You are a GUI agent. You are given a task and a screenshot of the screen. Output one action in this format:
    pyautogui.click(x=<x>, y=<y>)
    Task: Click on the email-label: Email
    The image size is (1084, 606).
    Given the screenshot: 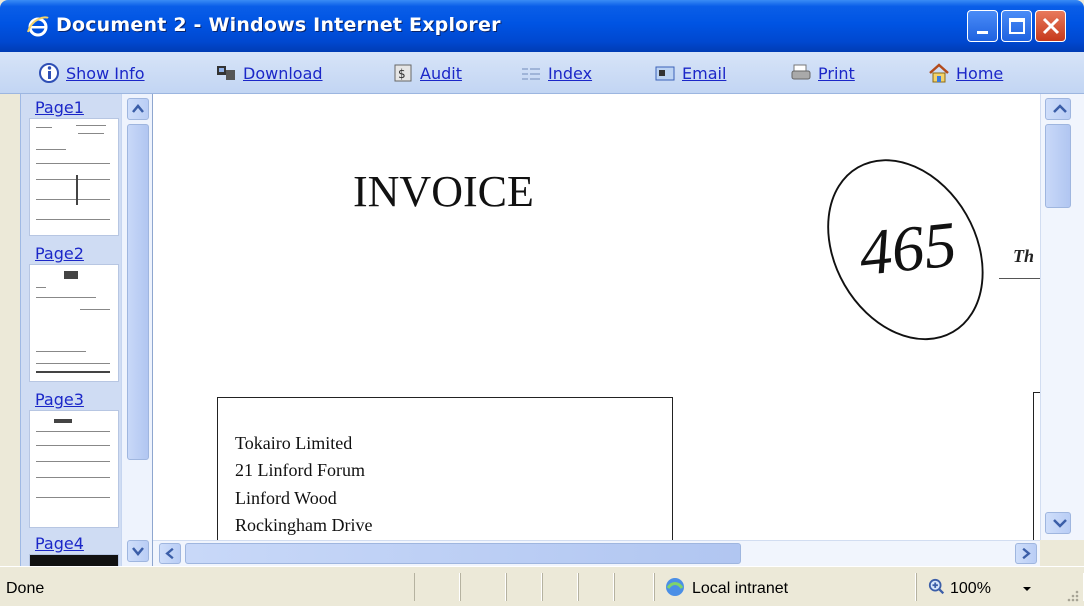 What is the action you would take?
    pyautogui.click(x=704, y=73)
    